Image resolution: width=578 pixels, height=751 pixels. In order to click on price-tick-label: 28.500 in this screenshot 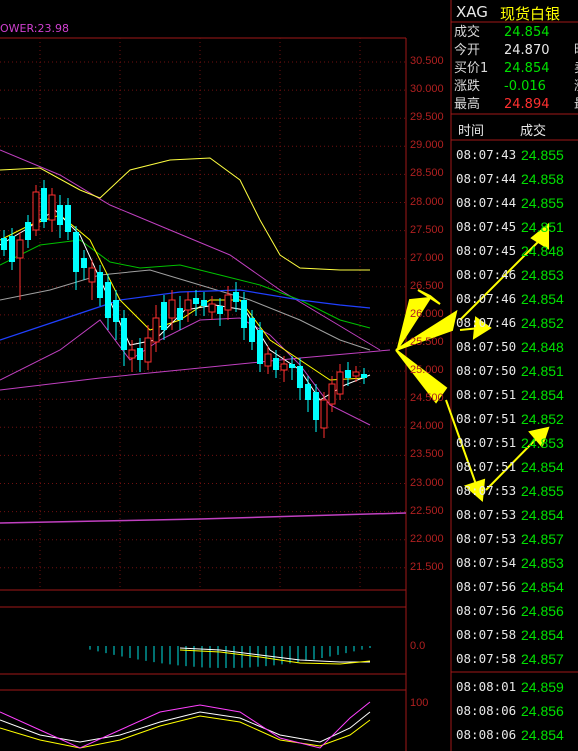, I will do `click(427, 173)`.